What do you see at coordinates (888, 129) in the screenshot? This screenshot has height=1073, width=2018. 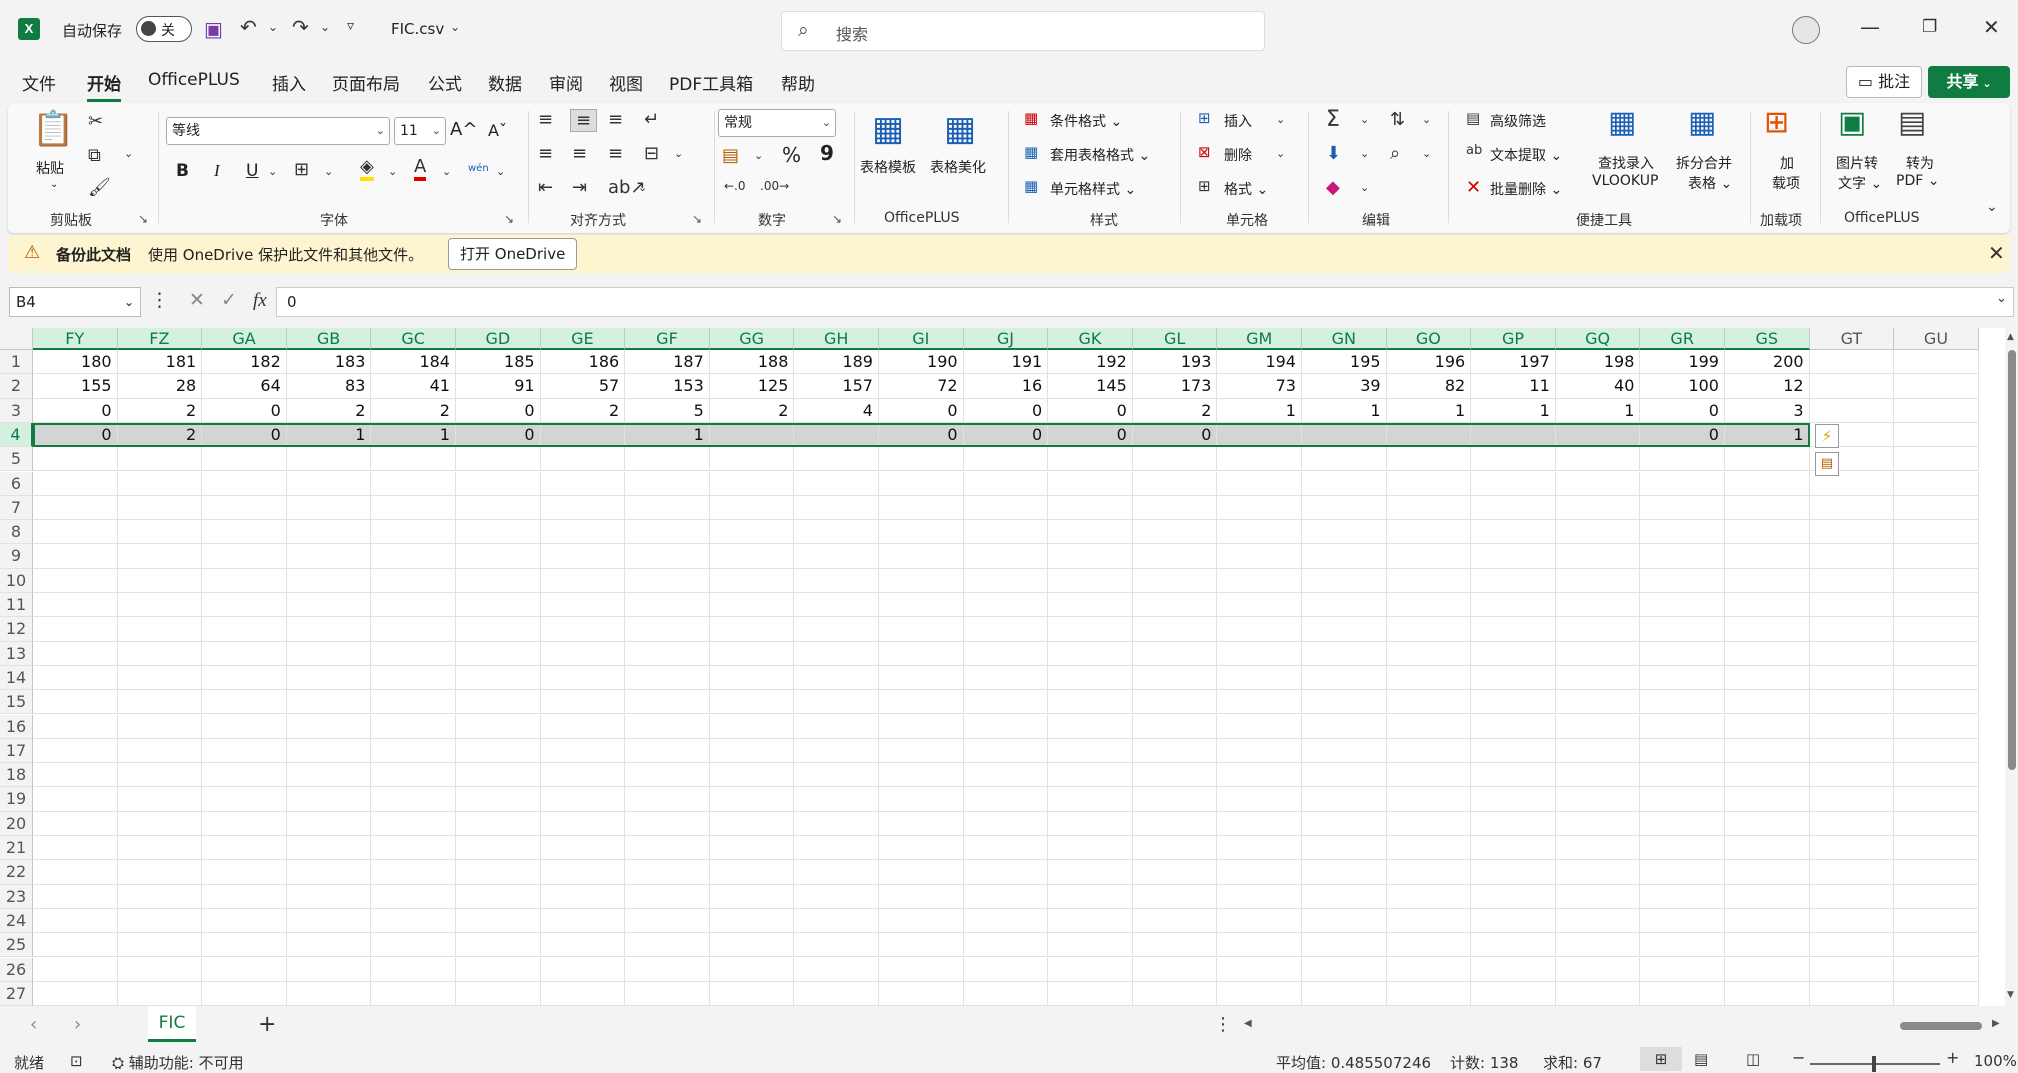 I see `table-template-icon: ▦` at bounding box center [888, 129].